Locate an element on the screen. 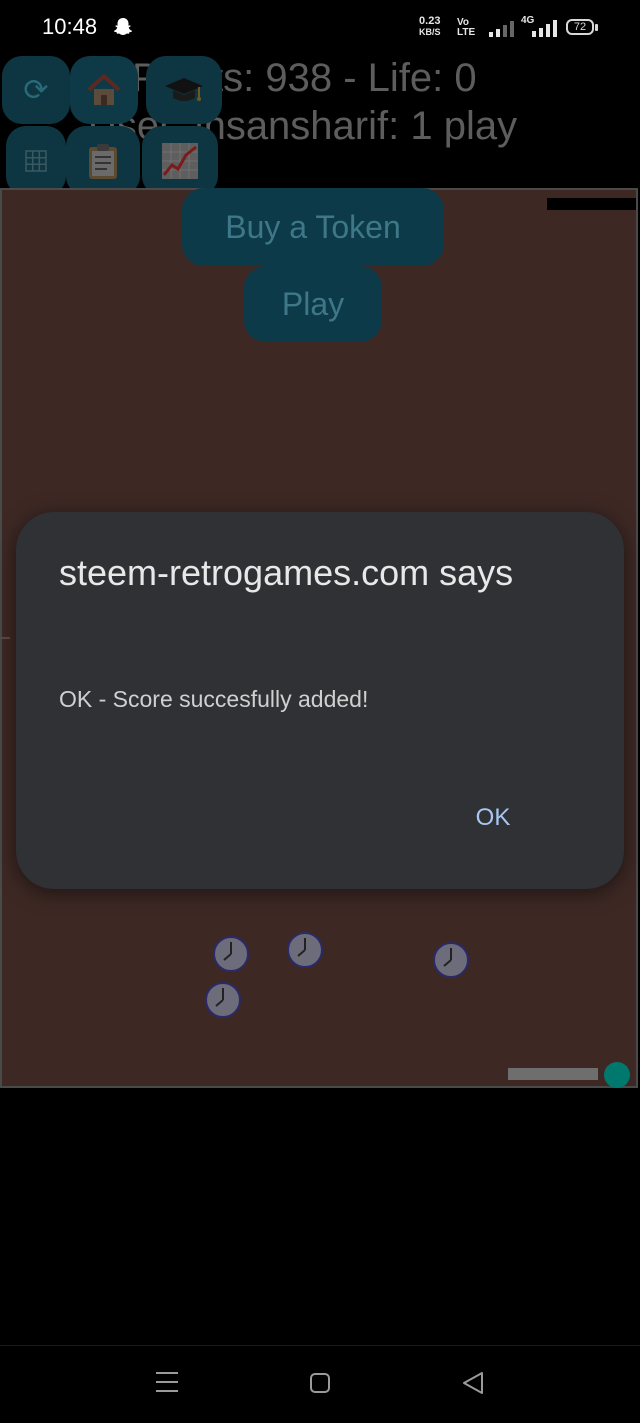 The image size is (640, 1423). learn-button is located at coordinates (184, 90).